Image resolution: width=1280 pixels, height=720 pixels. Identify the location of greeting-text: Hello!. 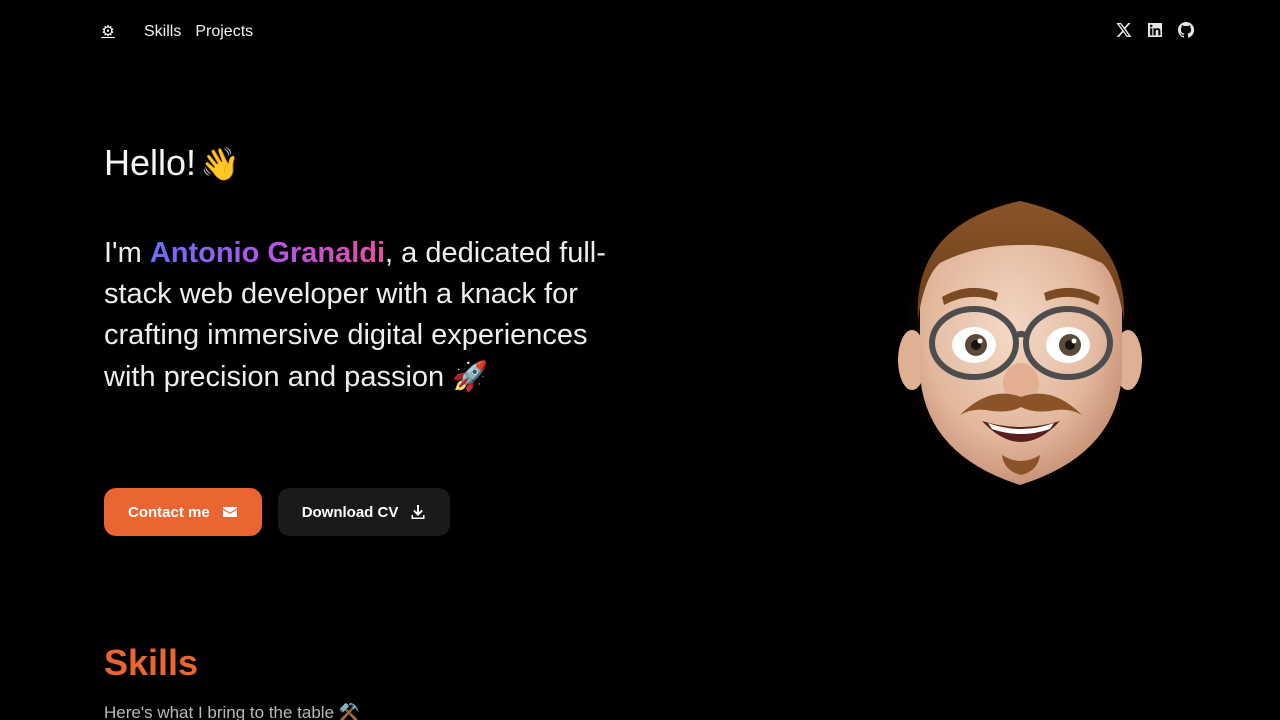
(150, 162).